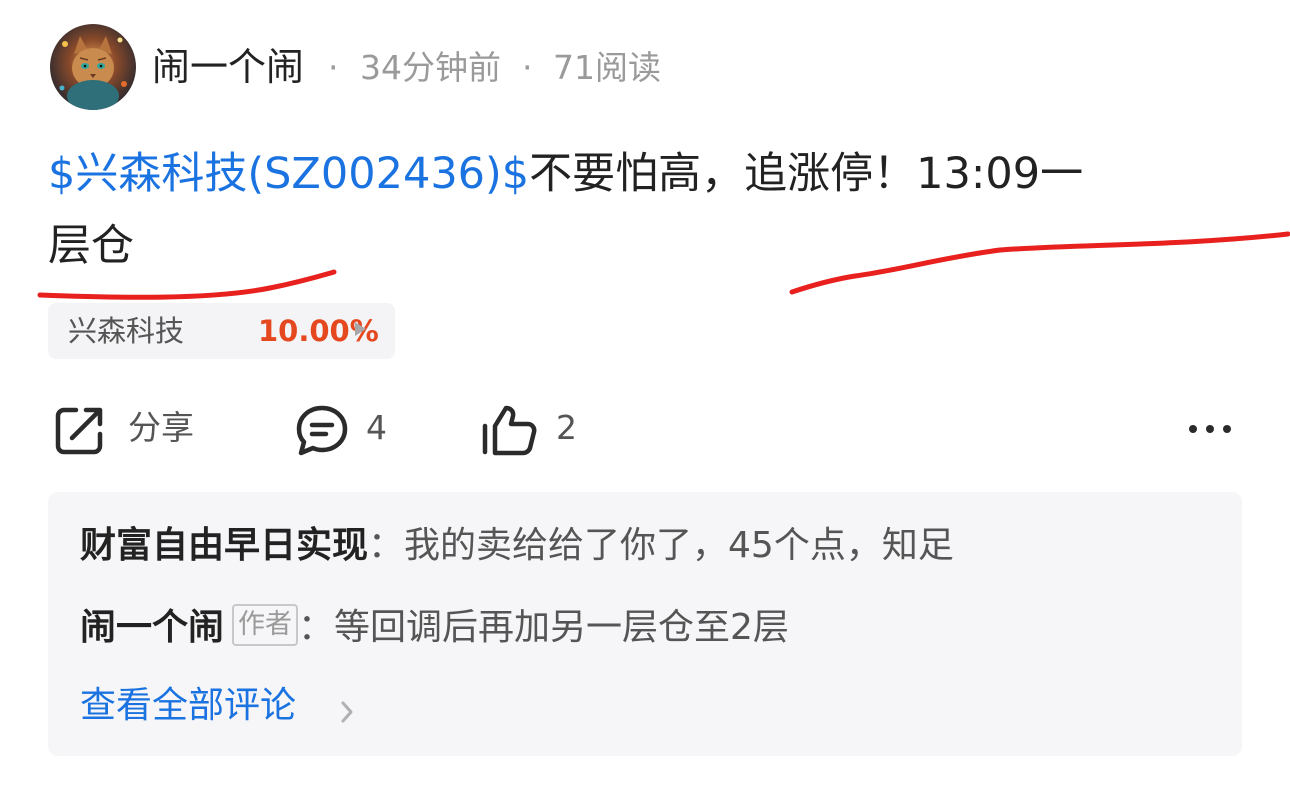 This screenshot has height=789, width=1290. I want to click on comment-item: 闹一个闹 作者 ：等回调后再加另一层仓至2层, so click(434, 628).